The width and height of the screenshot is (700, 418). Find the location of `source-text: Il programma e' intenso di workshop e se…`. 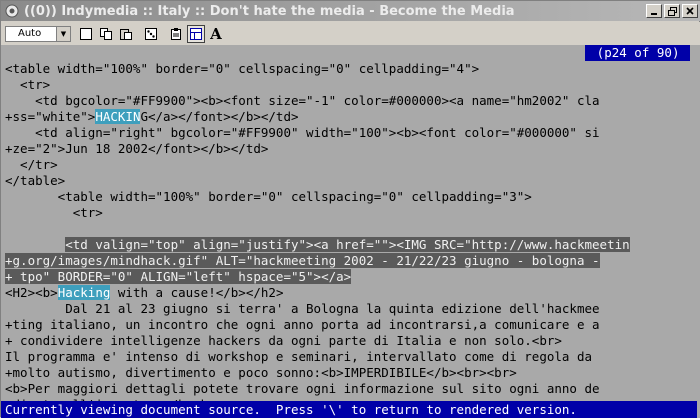

source-text: Il programma e' intenso di workshop e se… is located at coordinates (298, 356).